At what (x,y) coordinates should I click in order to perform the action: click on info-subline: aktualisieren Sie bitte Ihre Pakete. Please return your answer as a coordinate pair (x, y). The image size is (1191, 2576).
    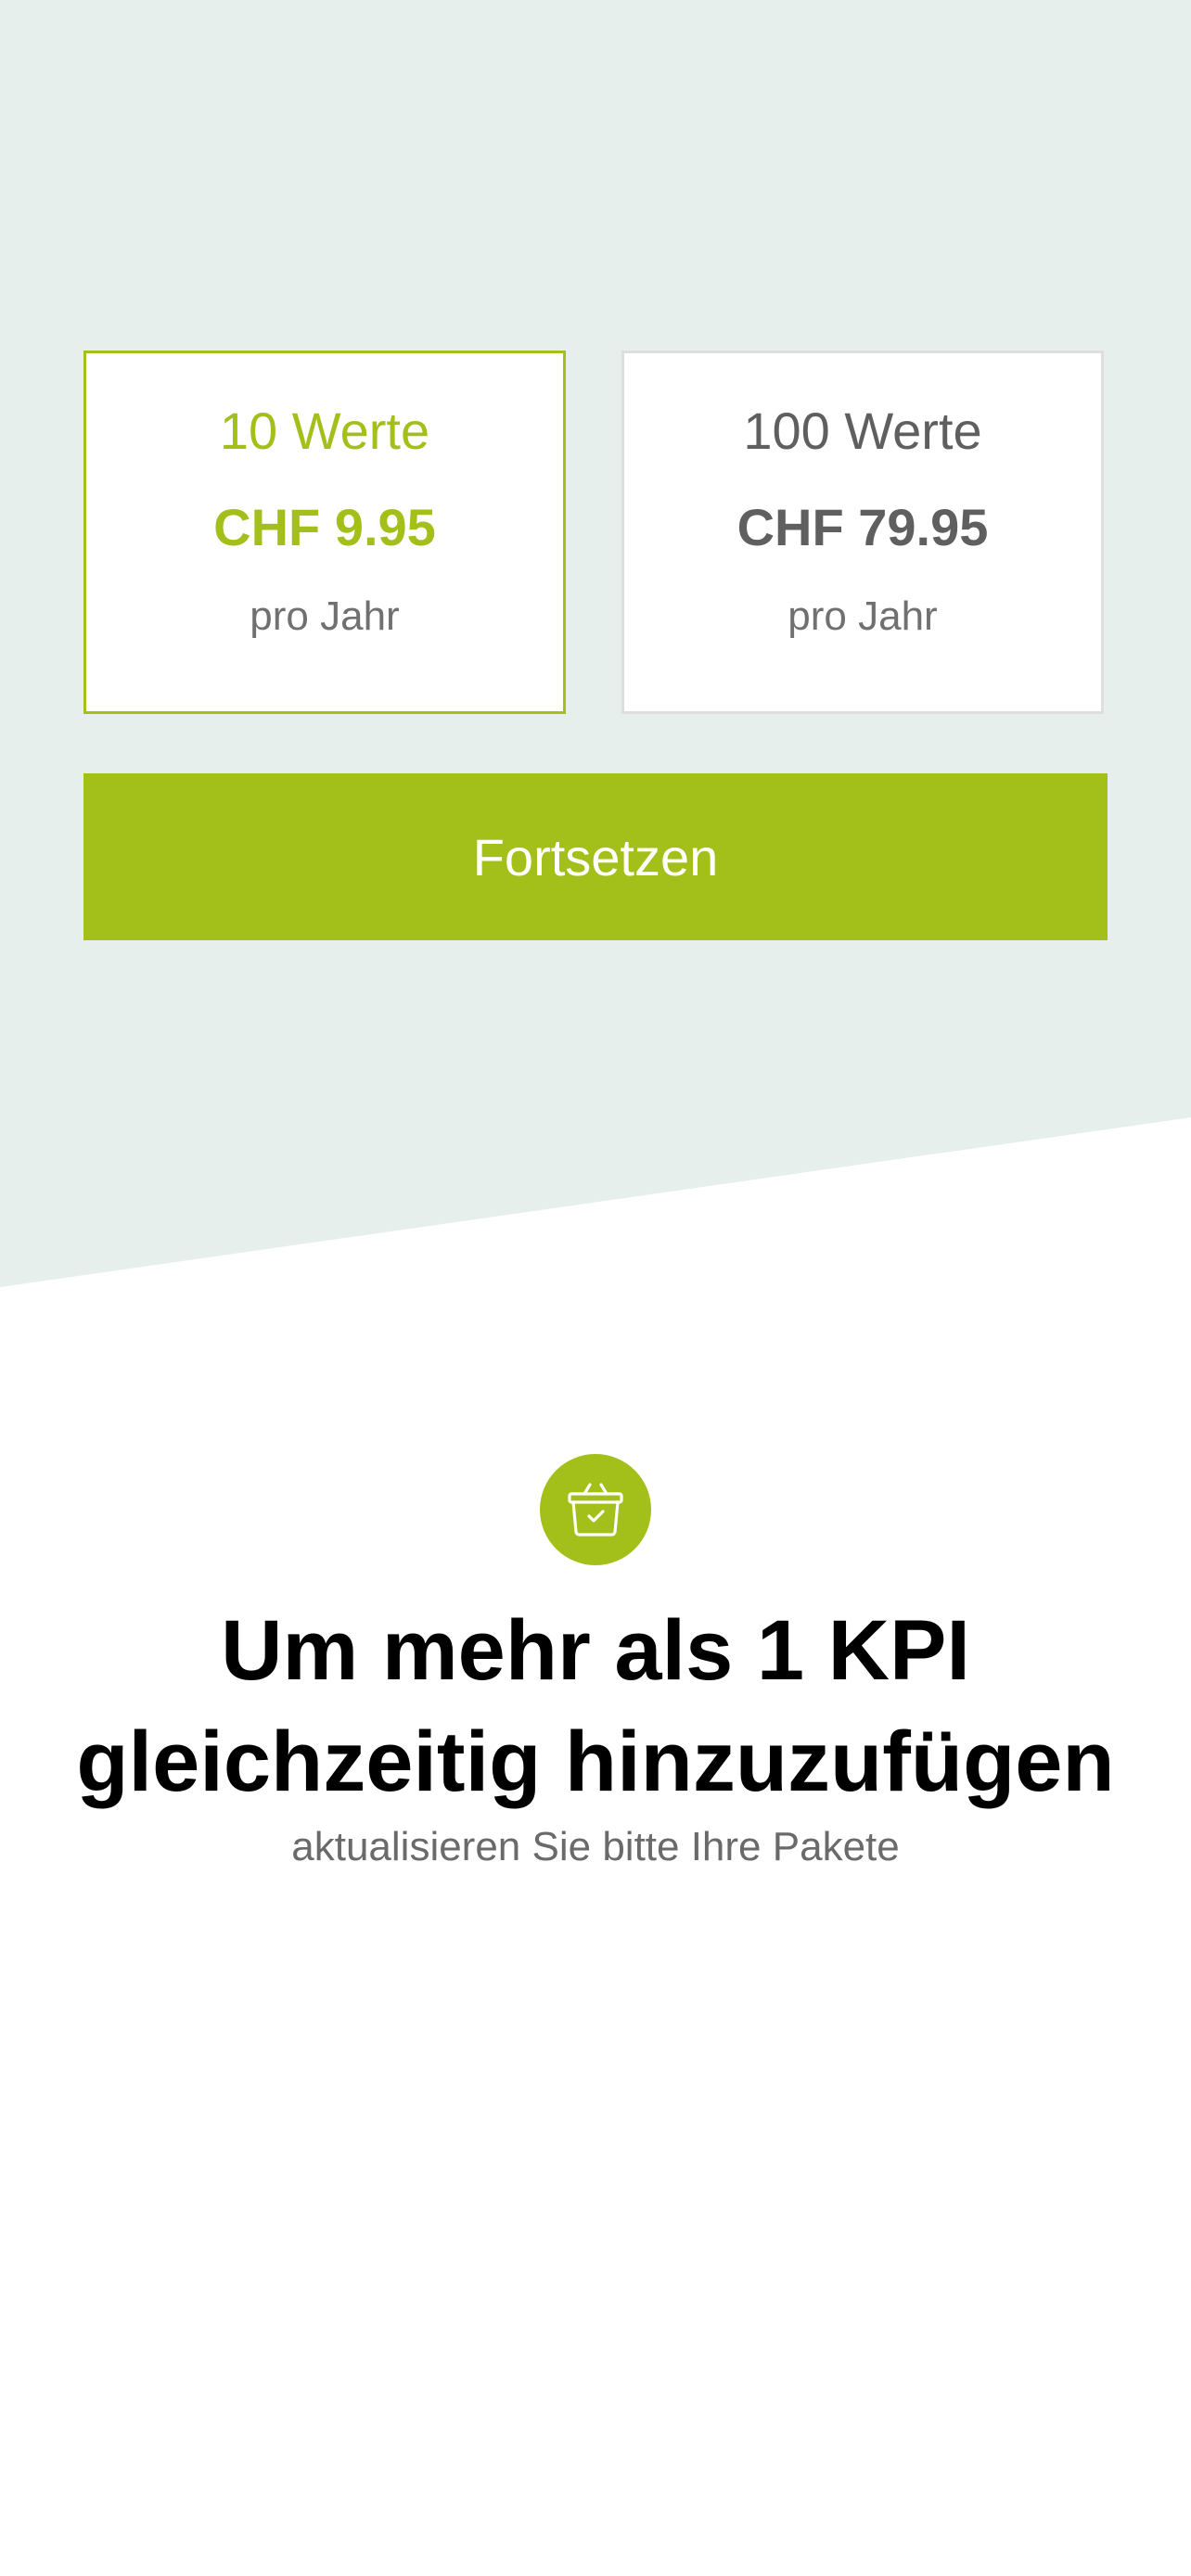
    Looking at the image, I should click on (595, 1847).